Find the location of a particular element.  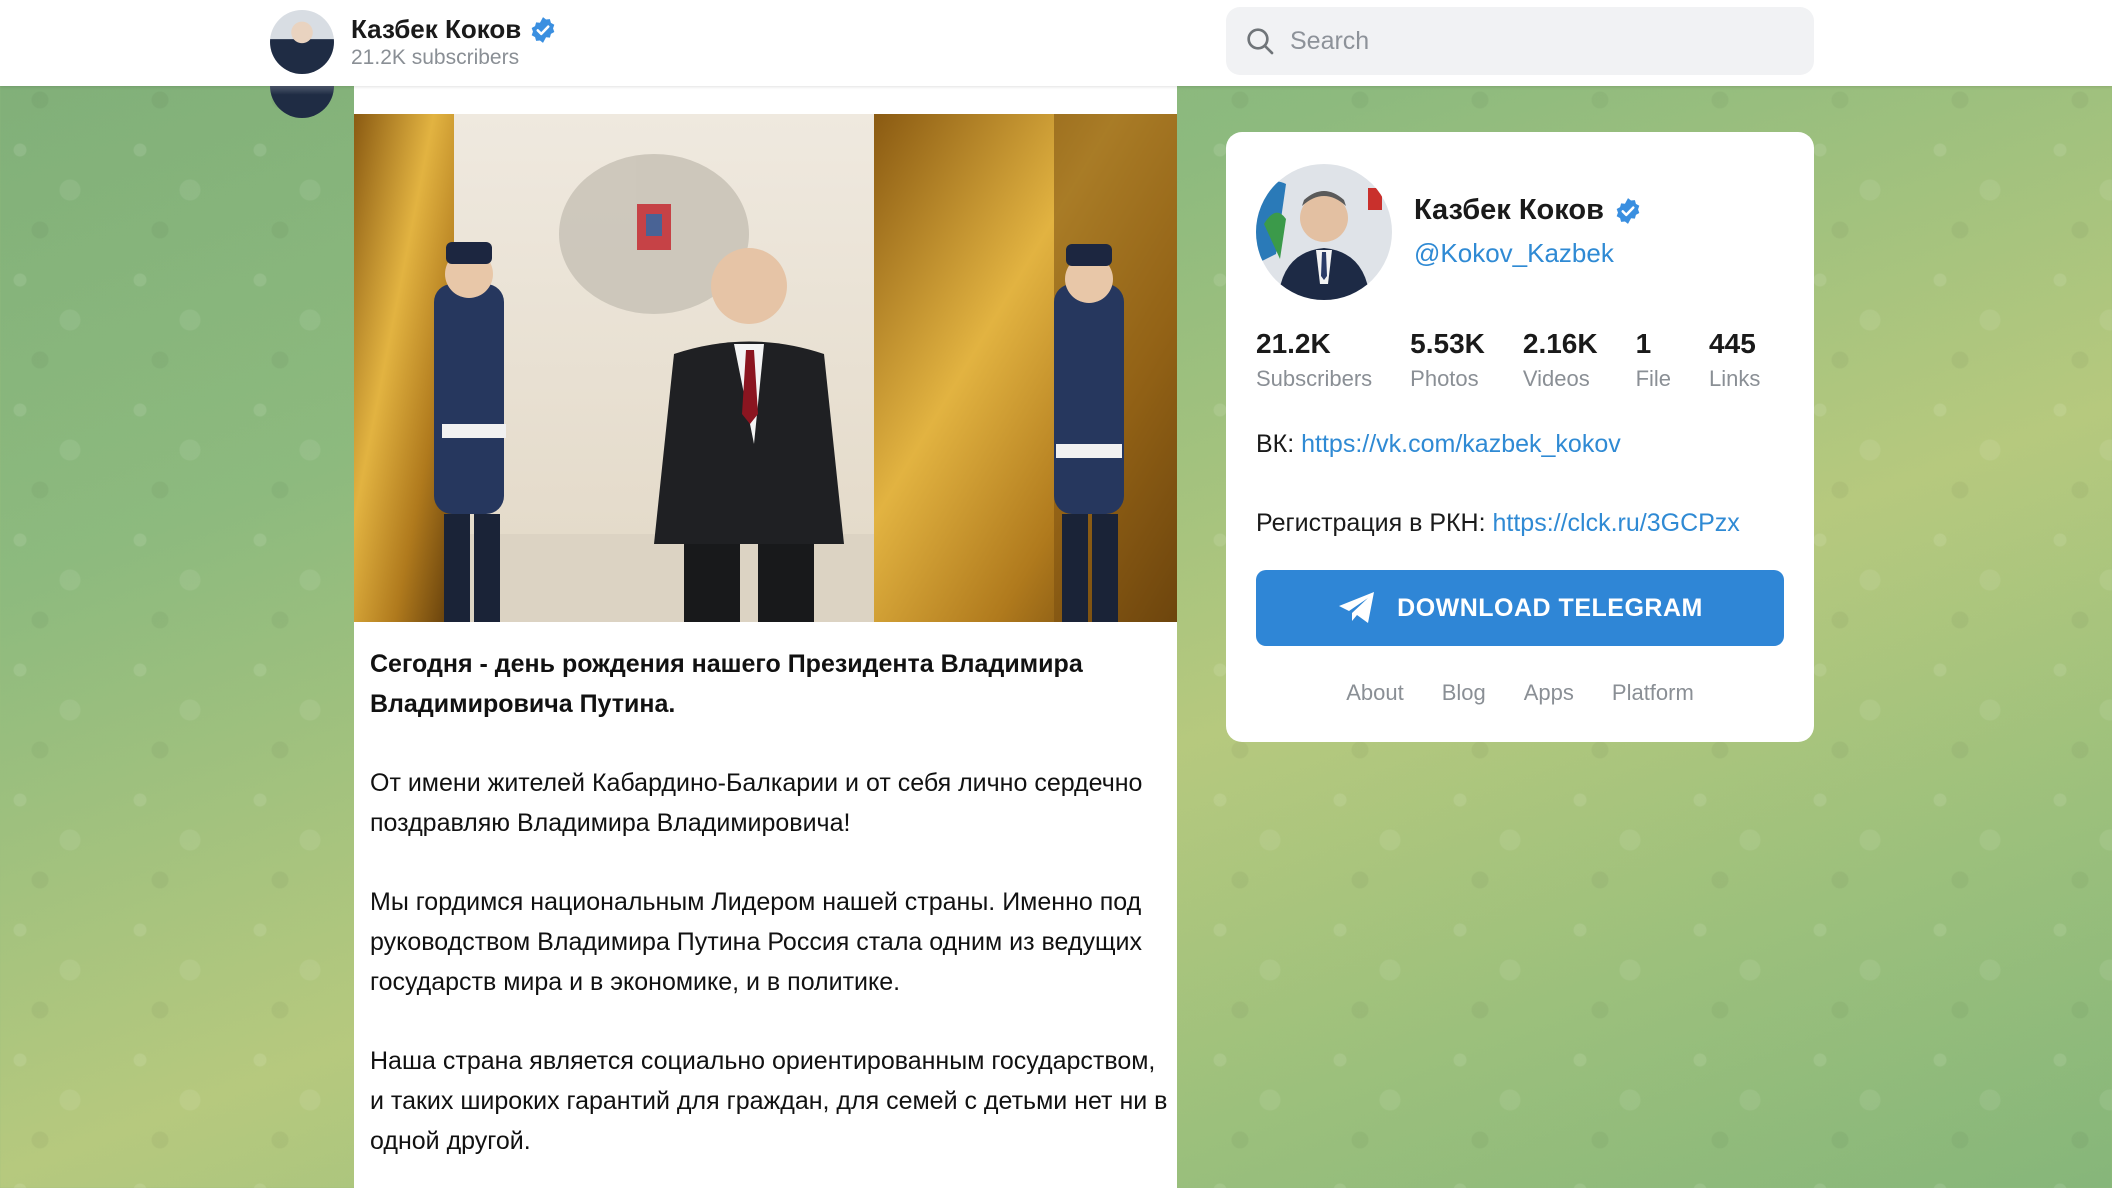

profile-handle-link: @Kokov_Kazbek is located at coordinates (1514, 253).